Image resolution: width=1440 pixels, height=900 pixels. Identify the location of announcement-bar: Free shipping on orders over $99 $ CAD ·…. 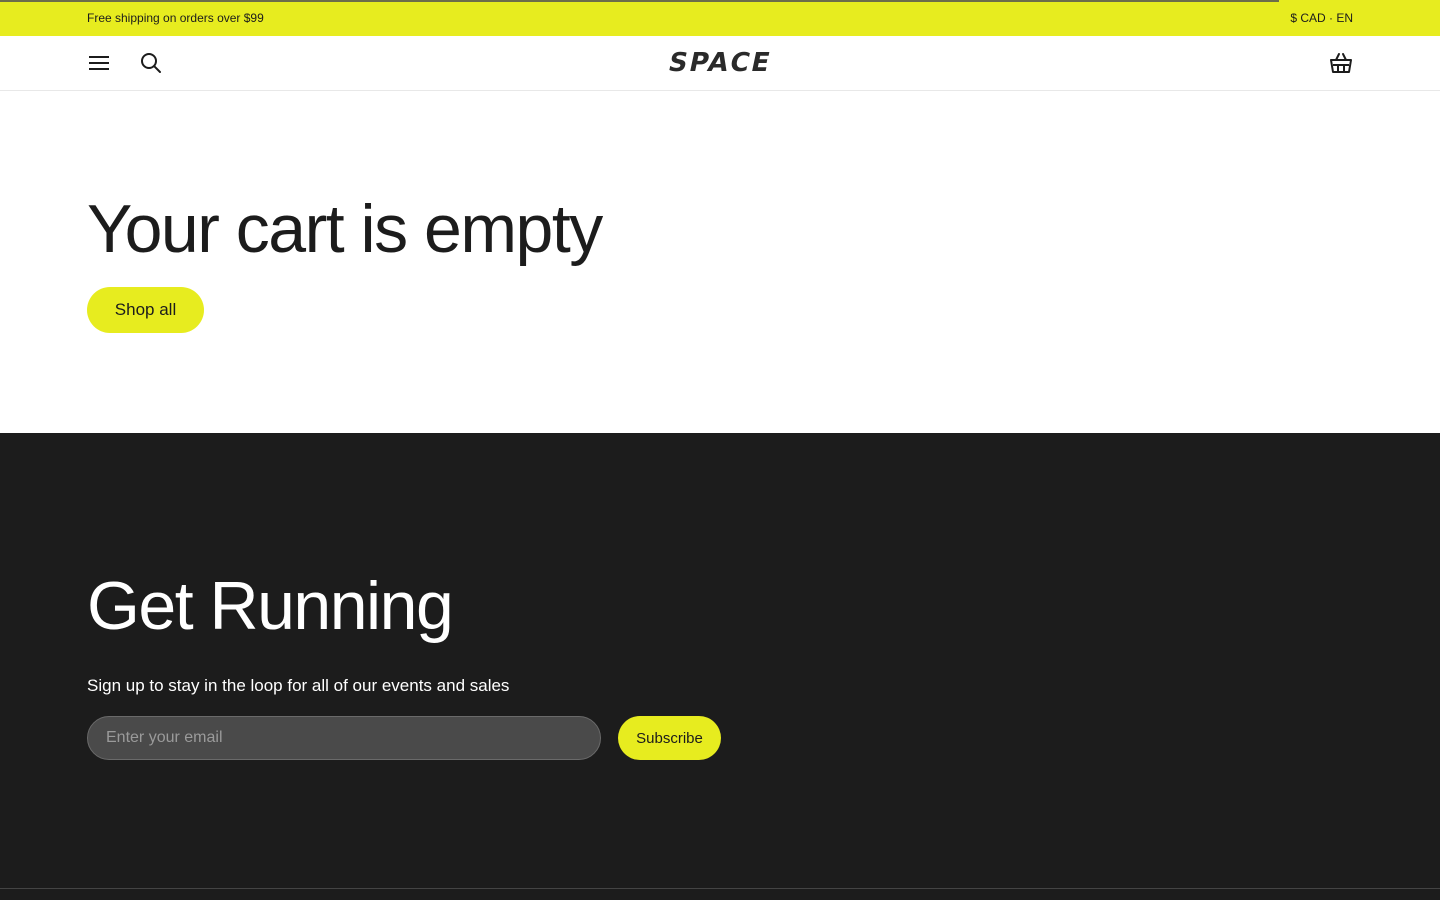
(720, 18).